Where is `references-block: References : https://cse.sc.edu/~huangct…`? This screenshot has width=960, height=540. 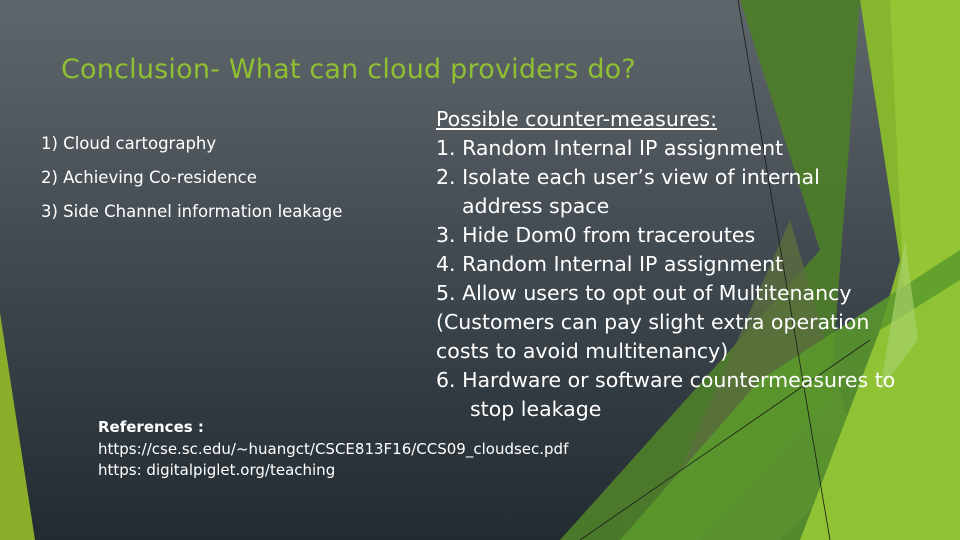
references-block: References : https://cse.sc.edu/~huangct… is located at coordinates (333, 449).